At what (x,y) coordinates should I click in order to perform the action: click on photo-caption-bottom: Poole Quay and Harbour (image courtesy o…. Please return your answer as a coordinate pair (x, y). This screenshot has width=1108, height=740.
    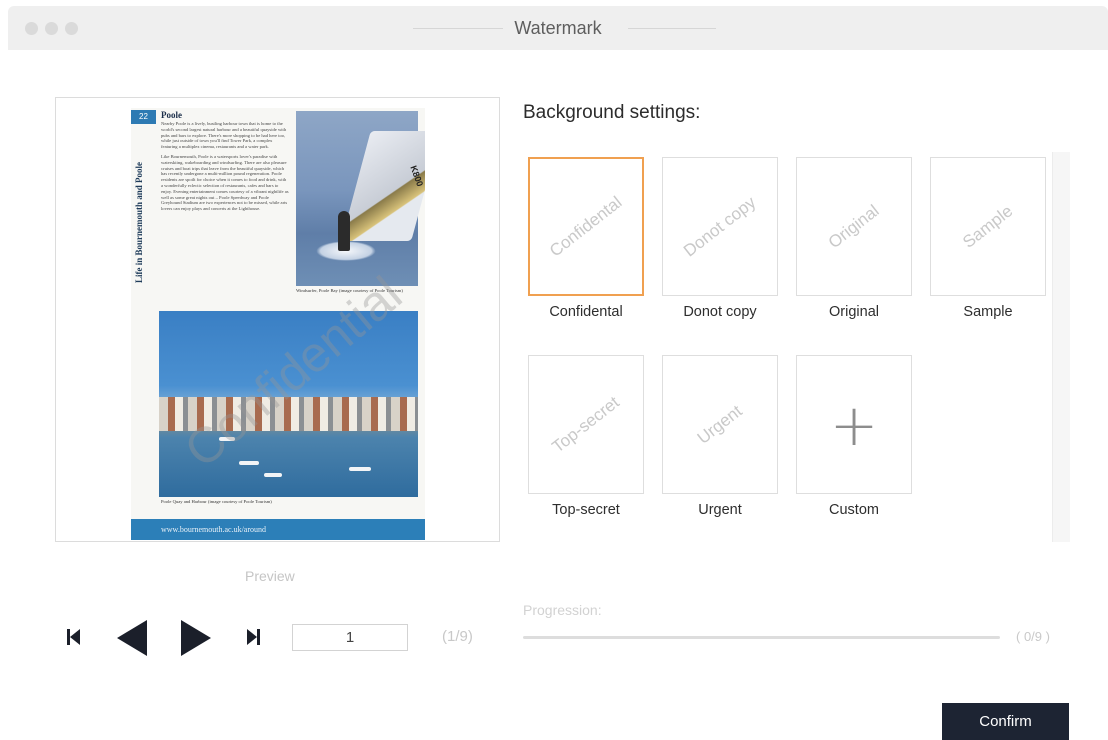
    Looking at the image, I should click on (216, 501).